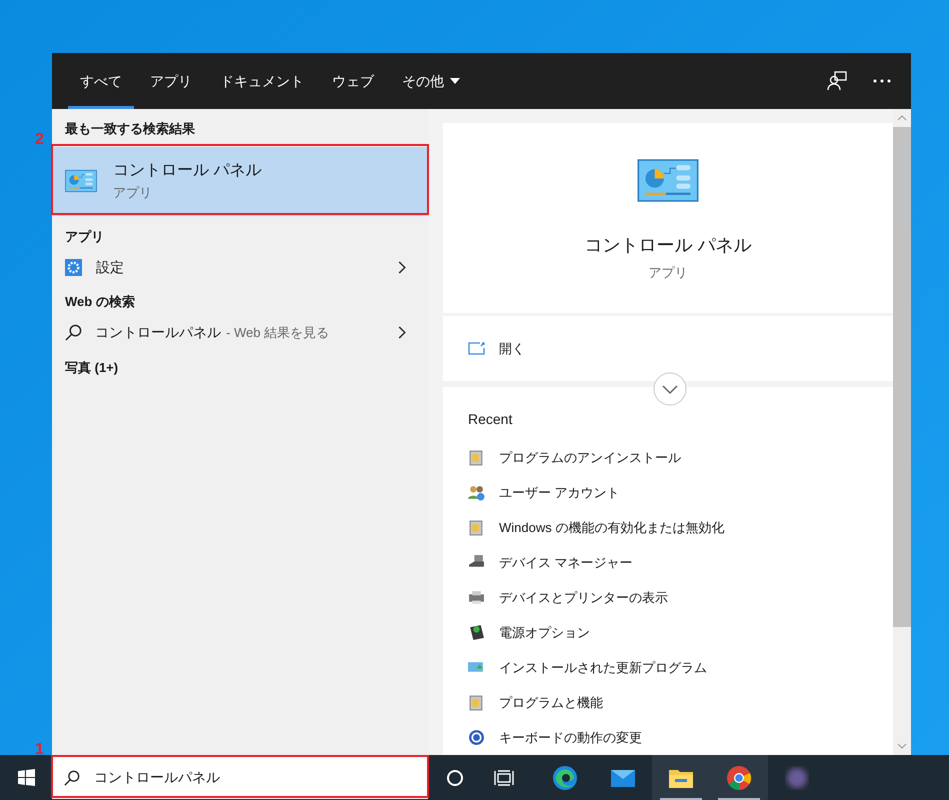 The image size is (949, 800). I want to click on open-icon, so click(476, 348).